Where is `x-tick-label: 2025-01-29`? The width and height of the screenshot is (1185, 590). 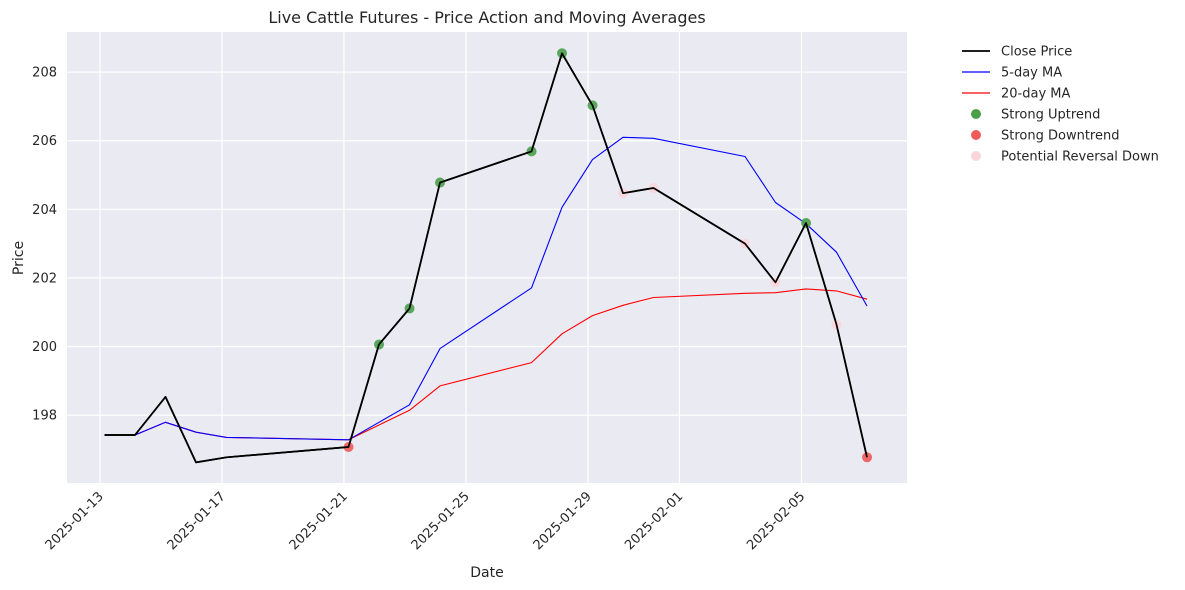 x-tick-label: 2025-01-29 is located at coordinates (563, 521).